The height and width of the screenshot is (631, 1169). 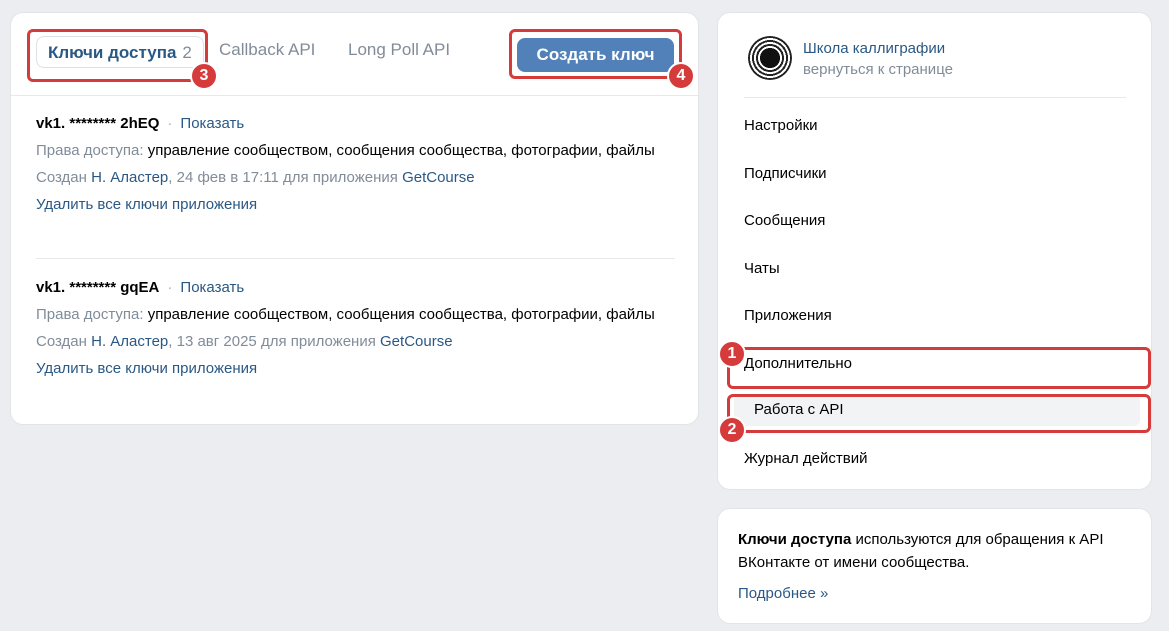 I want to click on key-header: vk1. ******** gqEA · Показать, so click(x=356, y=287).